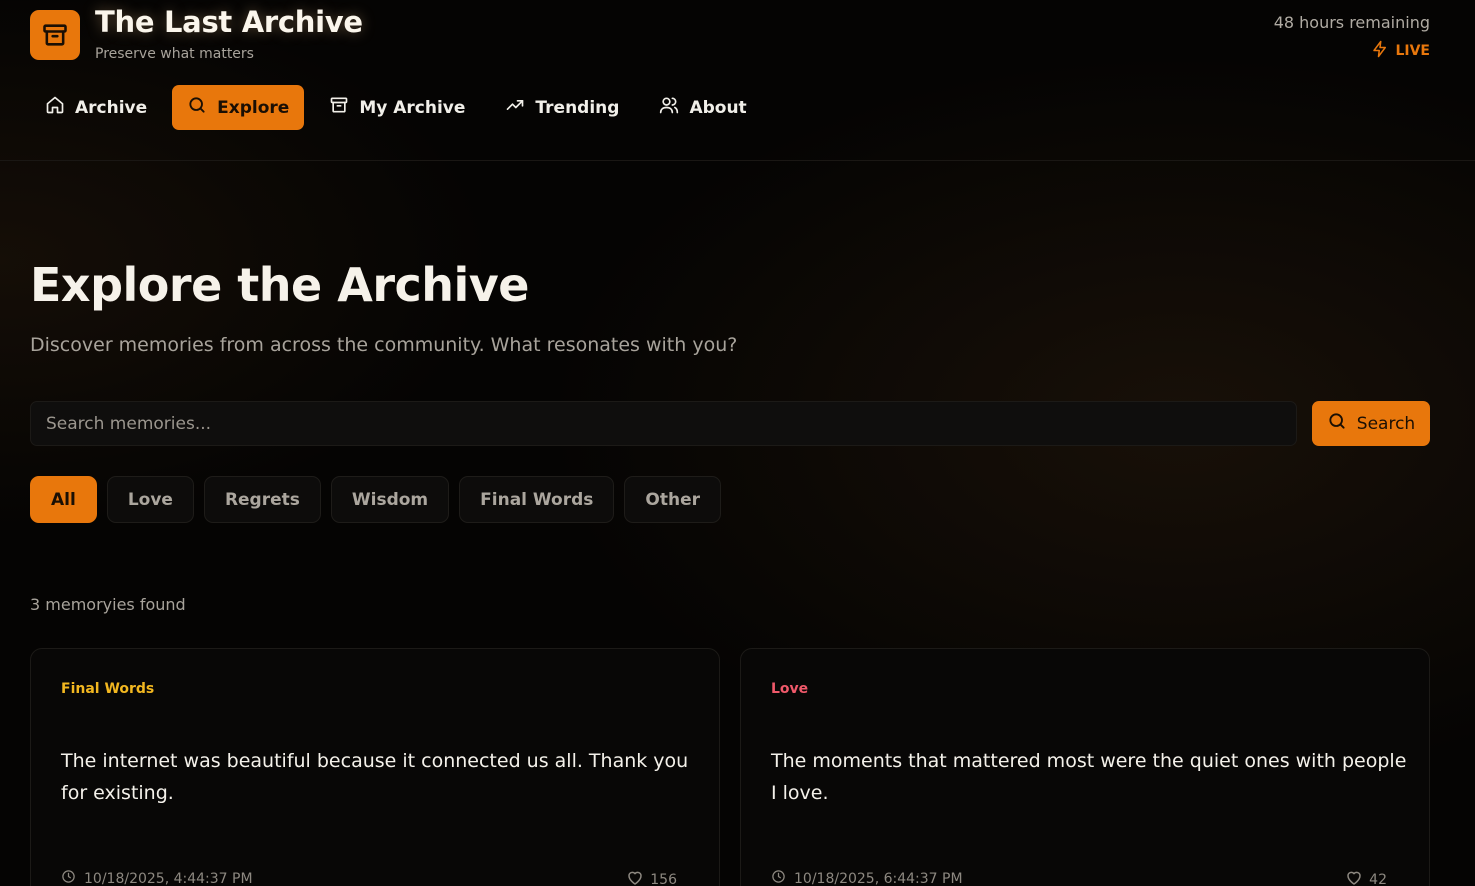 The width and height of the screenshot is (1475, 886). Describe the element at coordinates (663, 879) in the screenshot. I see `like-count: 156` at that location.